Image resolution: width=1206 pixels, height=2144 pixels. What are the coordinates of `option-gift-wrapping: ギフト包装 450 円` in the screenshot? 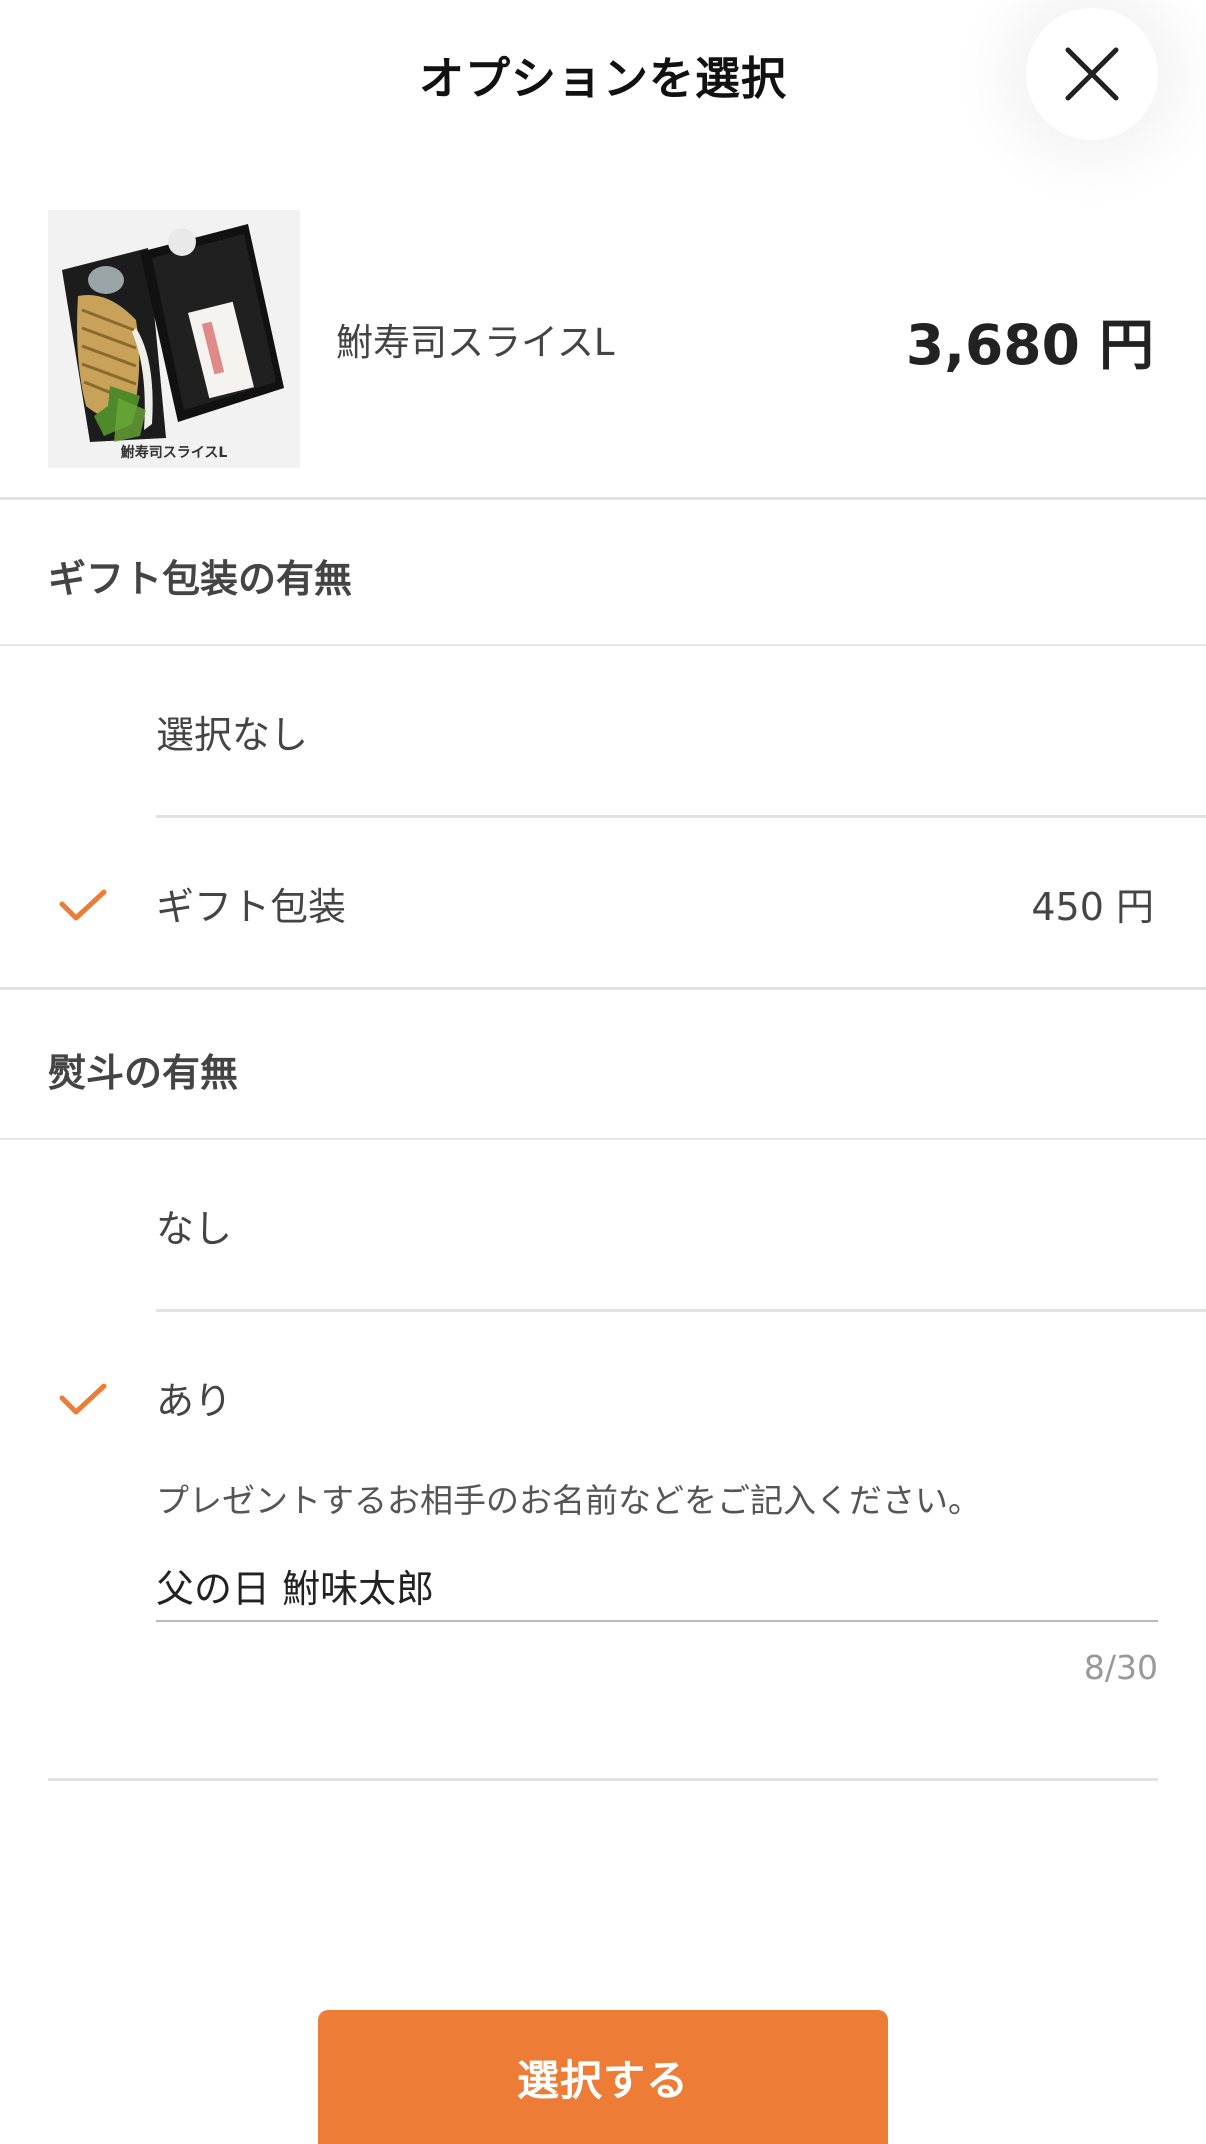 It's located at (603, 904).